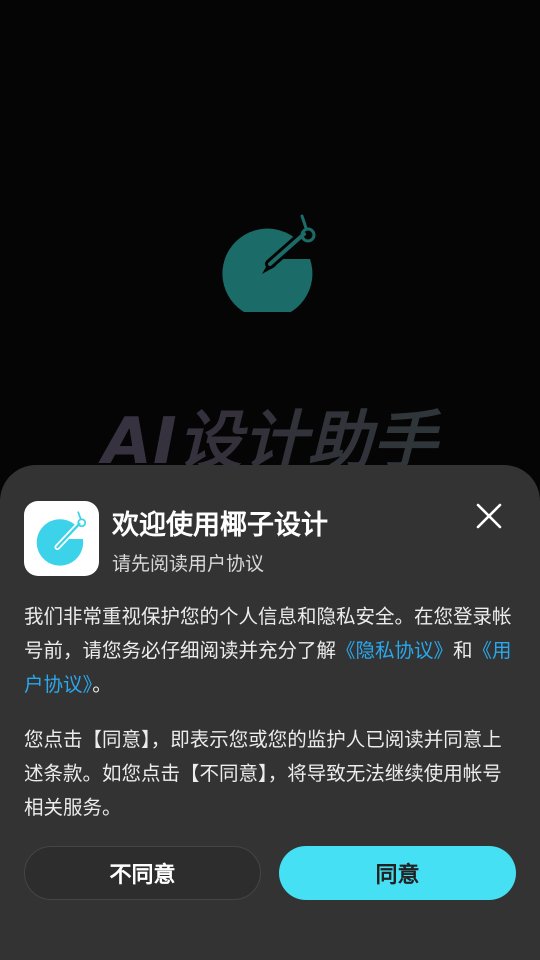  What do you see at coordinates (102, 684) in the screenshot?
I see `notice-period: 。` at bounding box center [102, 684].